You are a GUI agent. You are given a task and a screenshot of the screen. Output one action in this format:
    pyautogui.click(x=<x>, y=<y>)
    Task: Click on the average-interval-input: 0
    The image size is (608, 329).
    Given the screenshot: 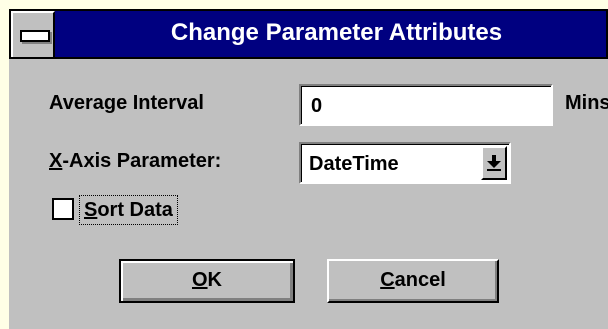 What is the action you would take?
    pyautogui.click(x=426, y=105)
    